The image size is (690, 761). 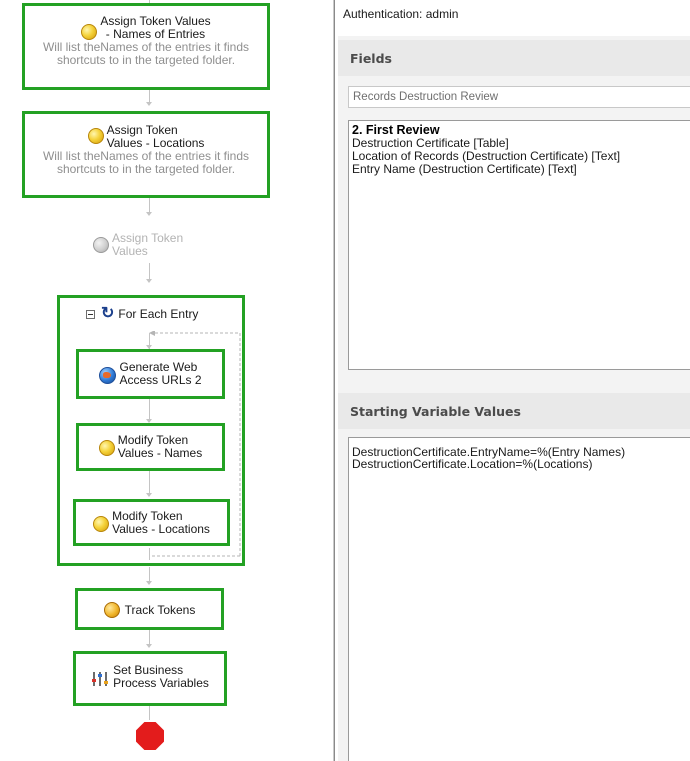 What do you see at coordinates (161, 529) in the screenshot?
I see `activity-title-line2: Values - Locations` at bounding box center [161, 529].